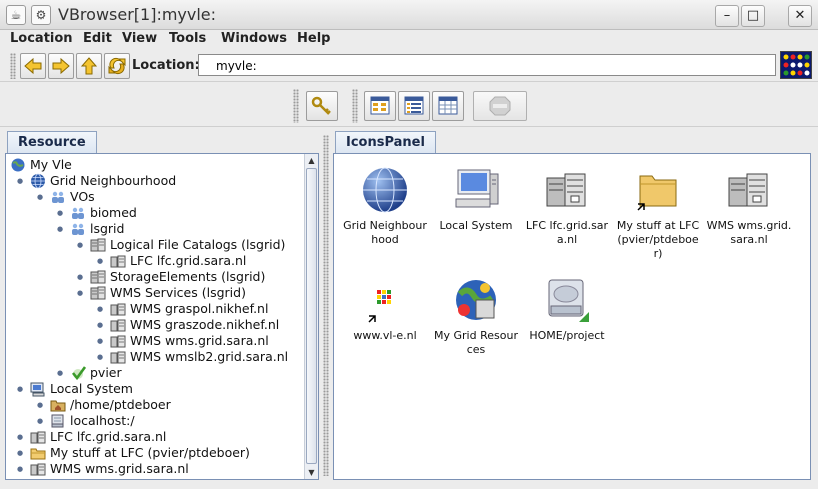 Image resolution: width=818 pixels, height=489 pixels. Describe the element at coordinates (476, 316) in the screenshot. I see `icon-item: My Grid Resources` at that location.